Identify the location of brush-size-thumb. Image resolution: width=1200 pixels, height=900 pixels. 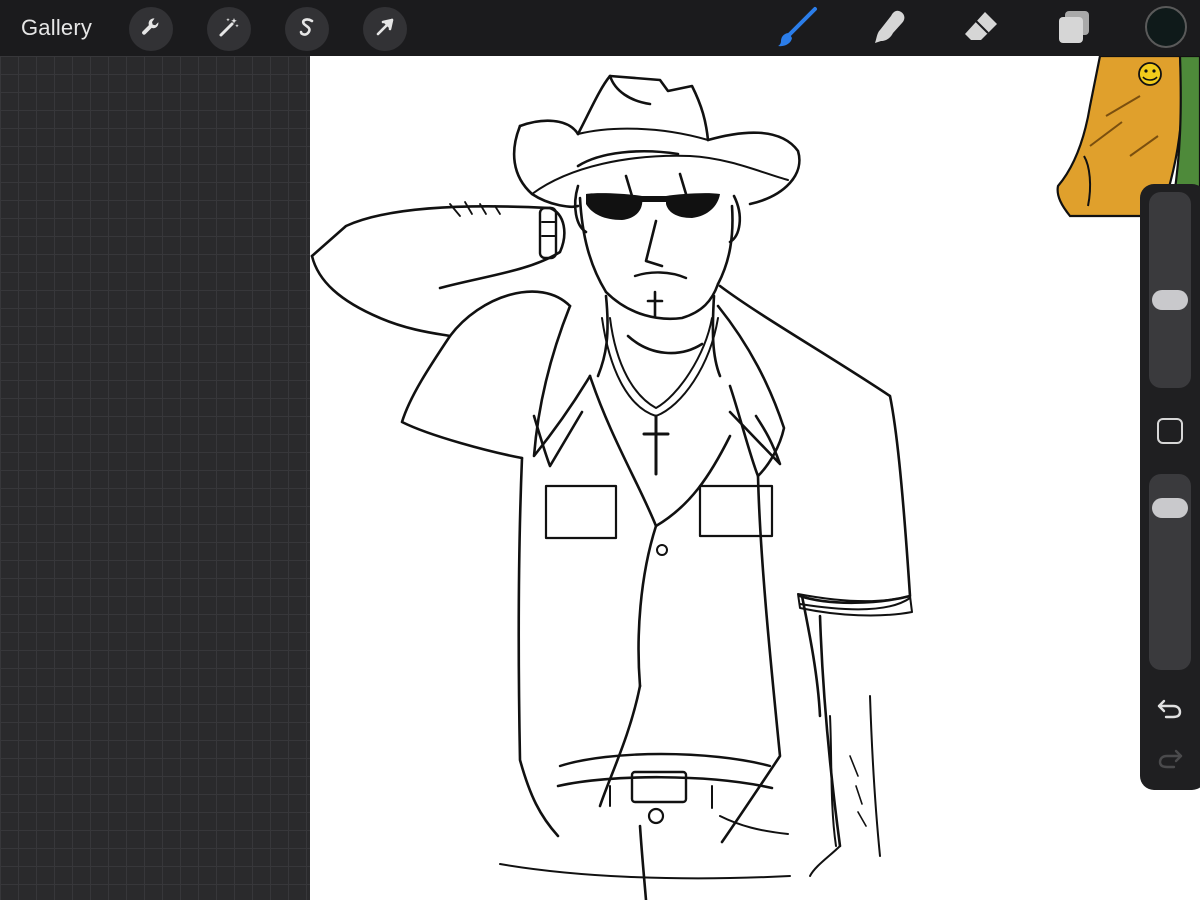
(1170, 300).